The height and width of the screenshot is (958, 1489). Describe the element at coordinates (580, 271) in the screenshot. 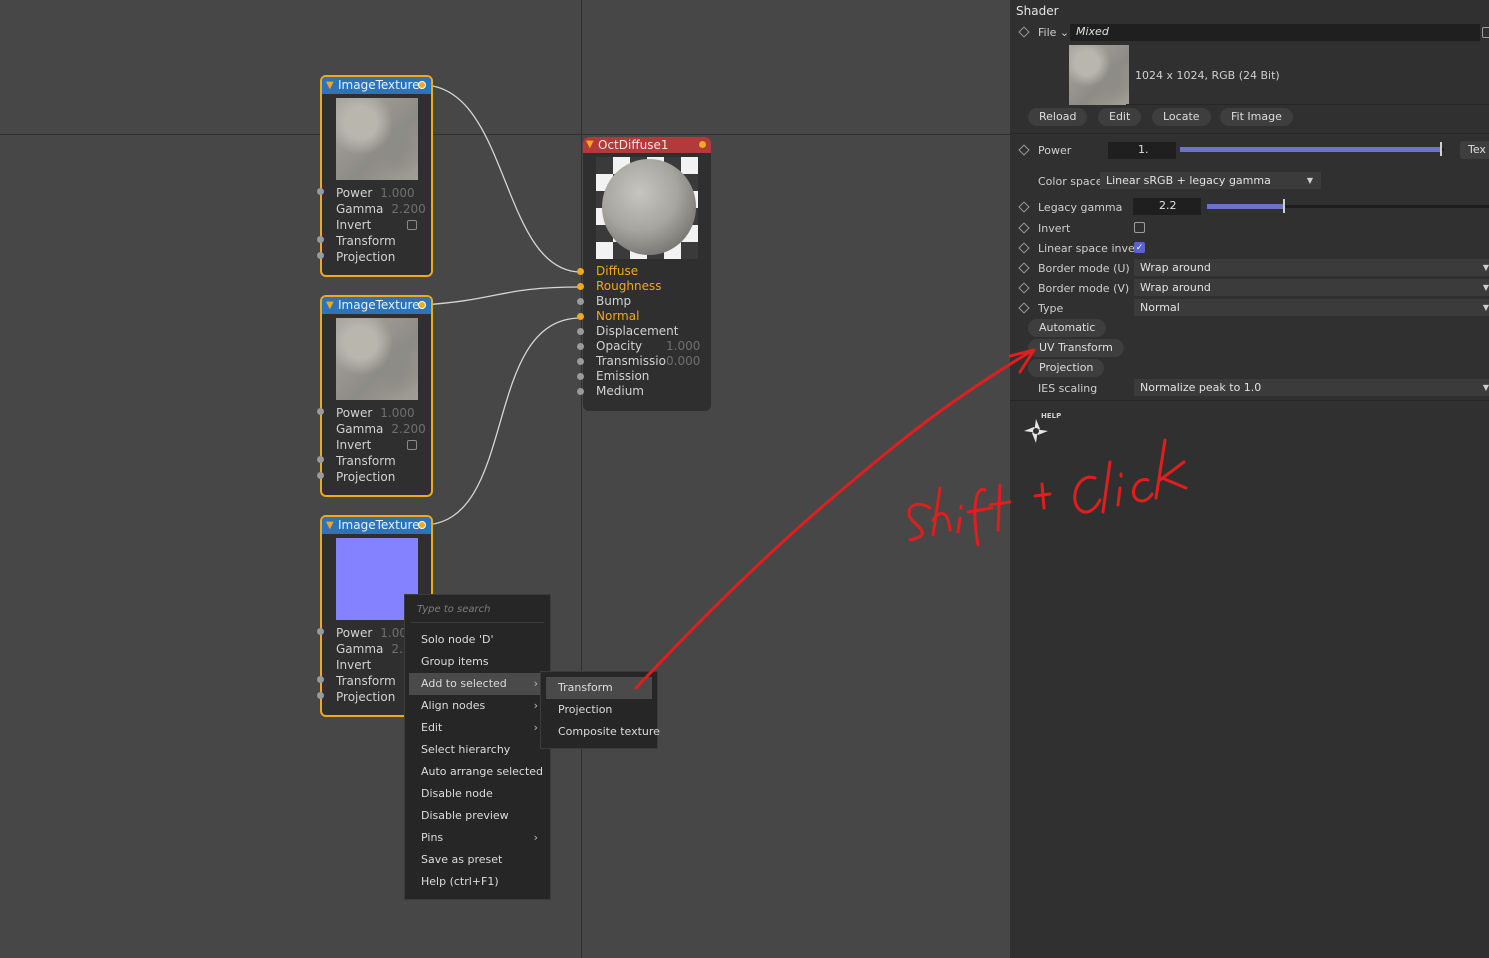

I see `input-pin-diffuse` at that location.